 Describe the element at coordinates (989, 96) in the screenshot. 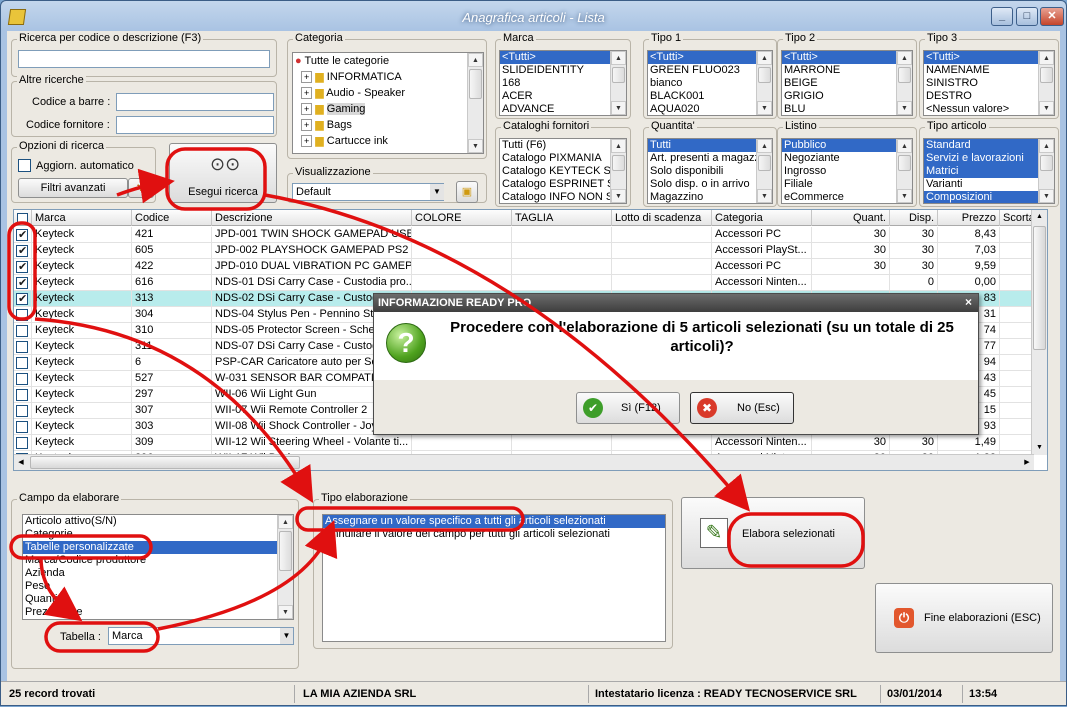

I see `filter-option: DESTRO` at that location.